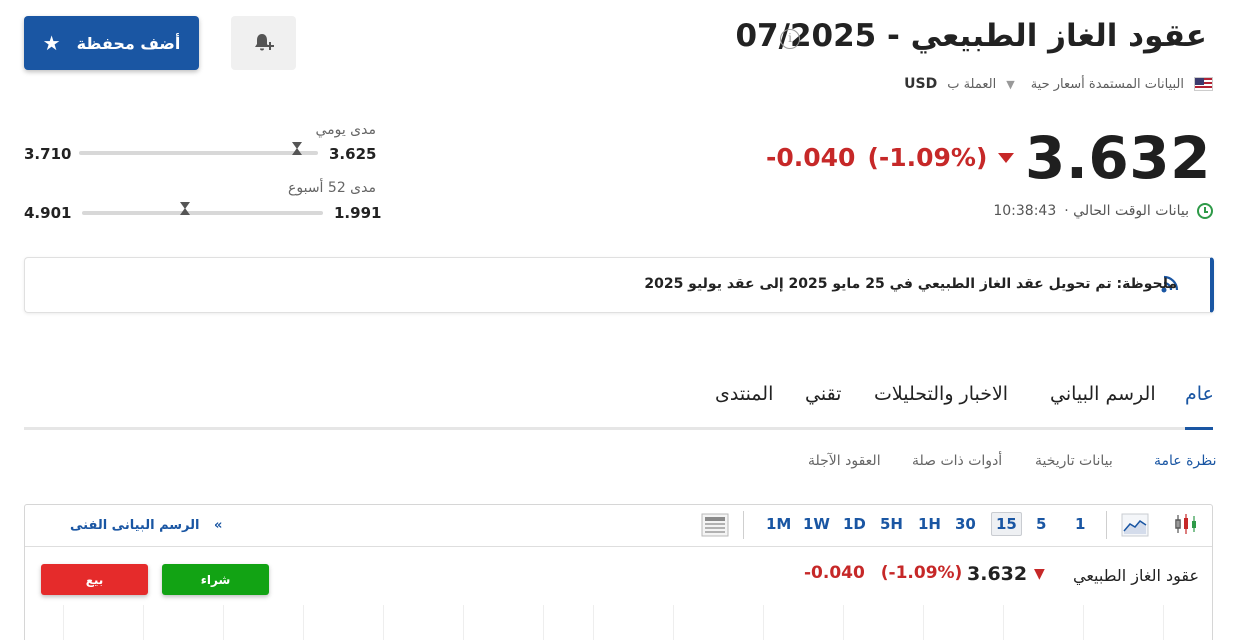 Image resolution: width=1247 pixels, height=640 pixels. I want to click on daily-range-high: 3.710, so click(48, 154).